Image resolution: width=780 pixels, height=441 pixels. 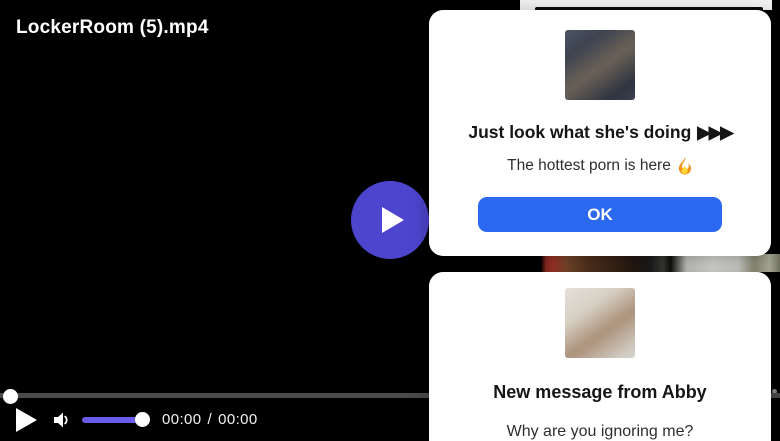 What do you see at coordinates (393, 220) in the screenshot?
I see `play-icon` at bounding box center [393, 220].